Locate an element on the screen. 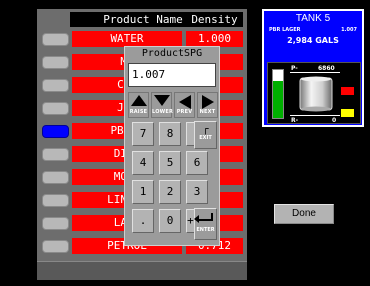  exit-label: EXIT is located at coordinates (205, 138).